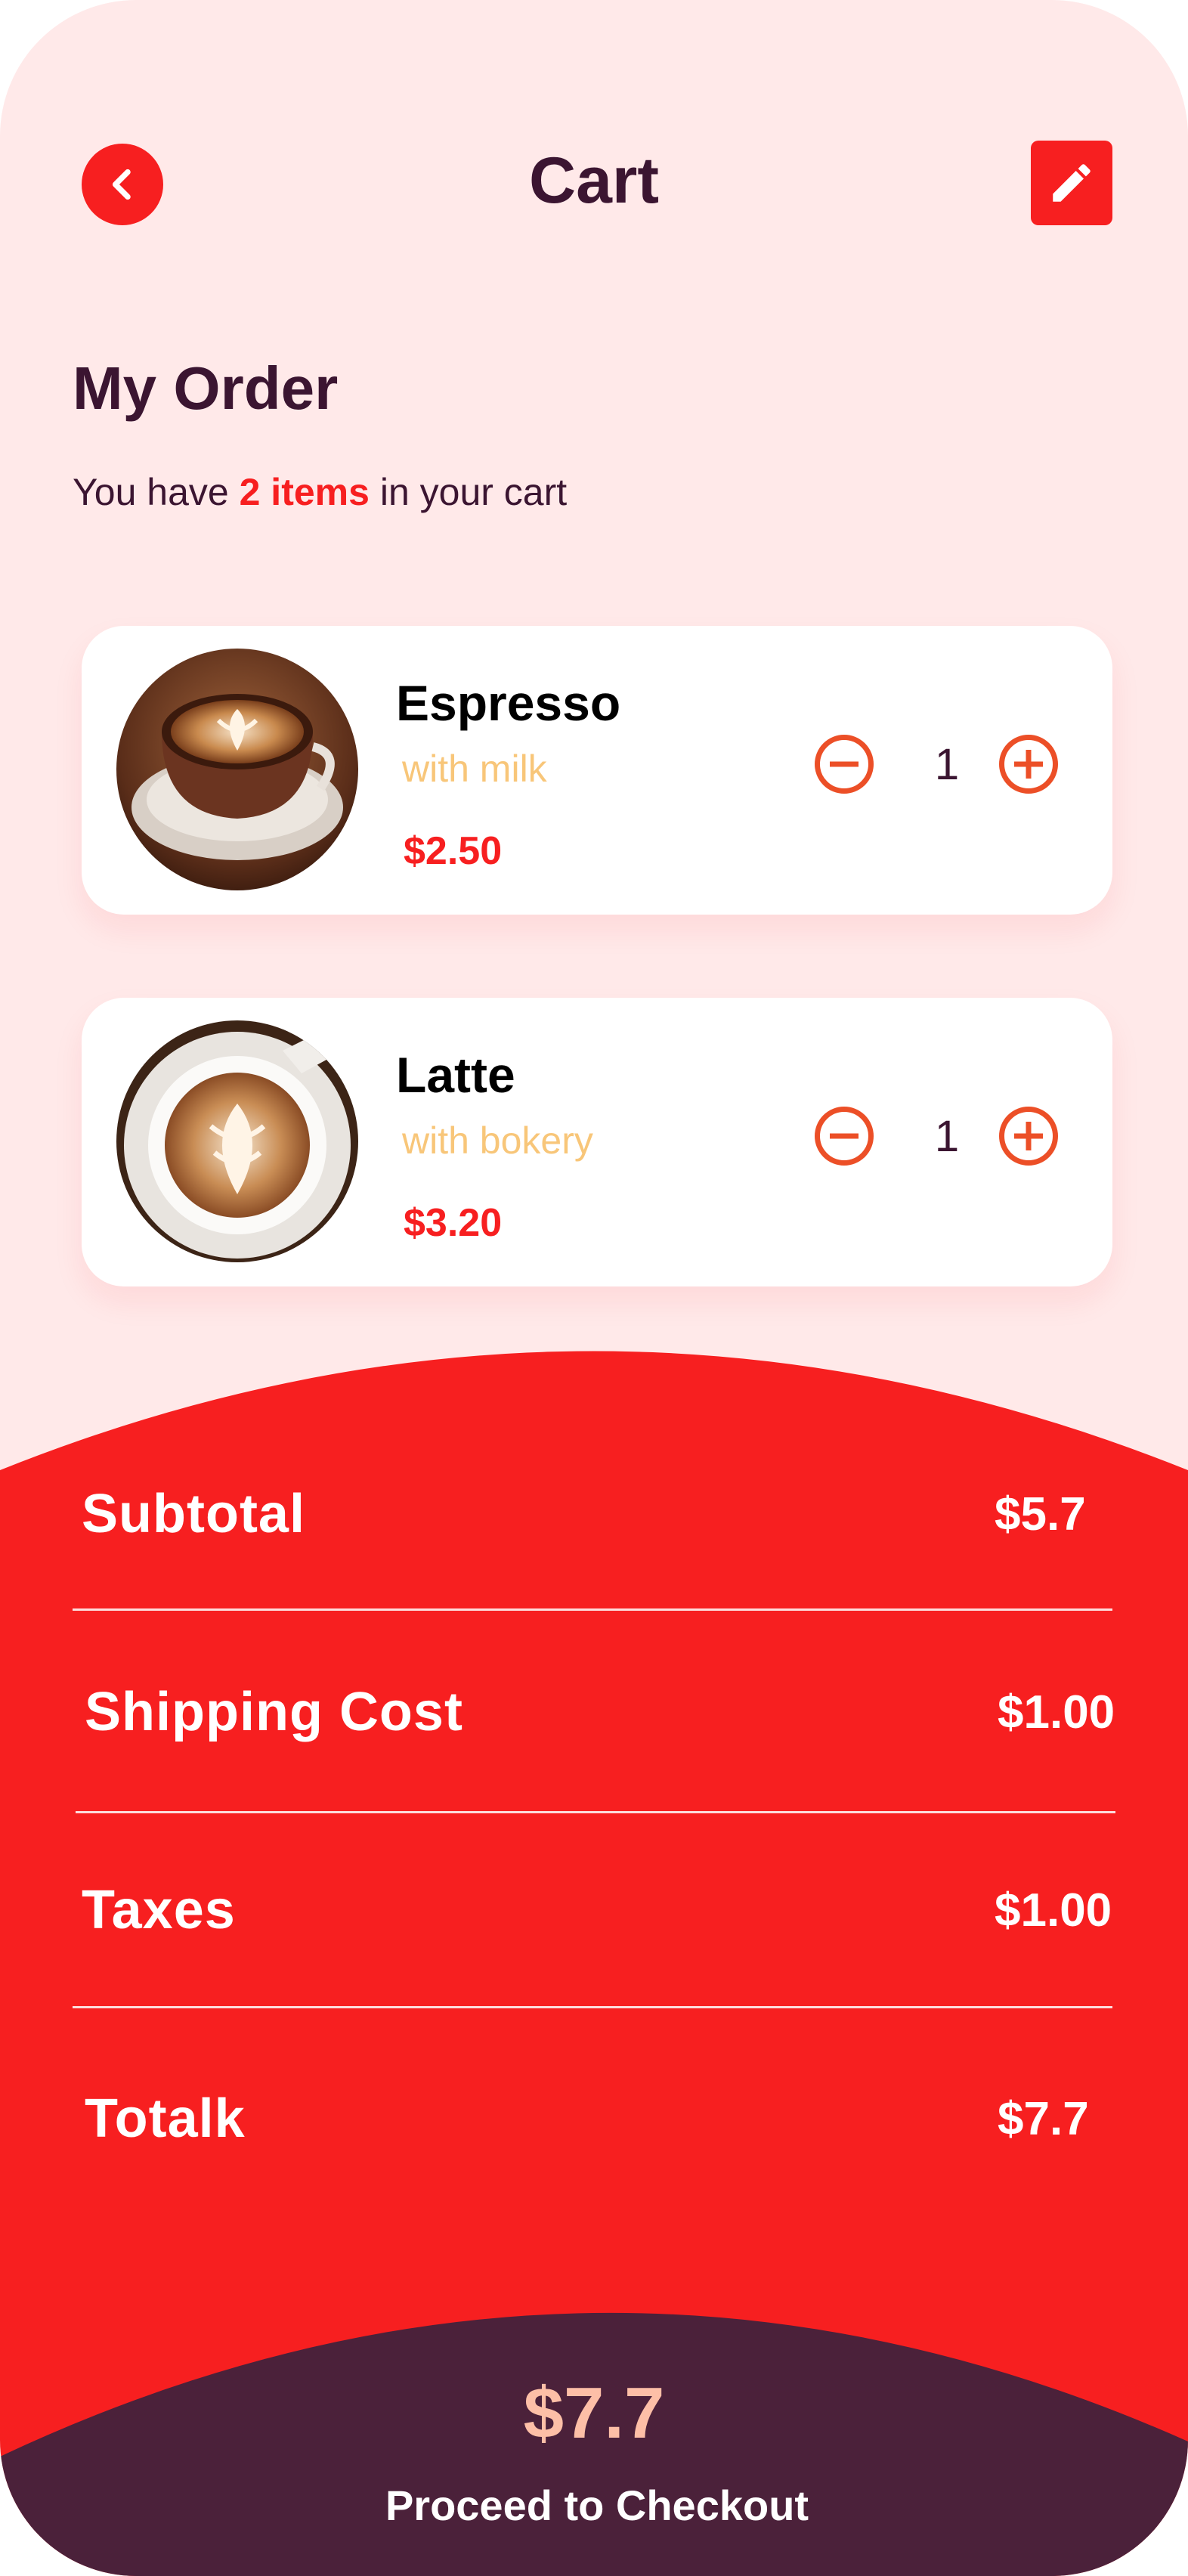  I want to click on cart-item: Espresso with milk $2.50 1, so click(597, 770).